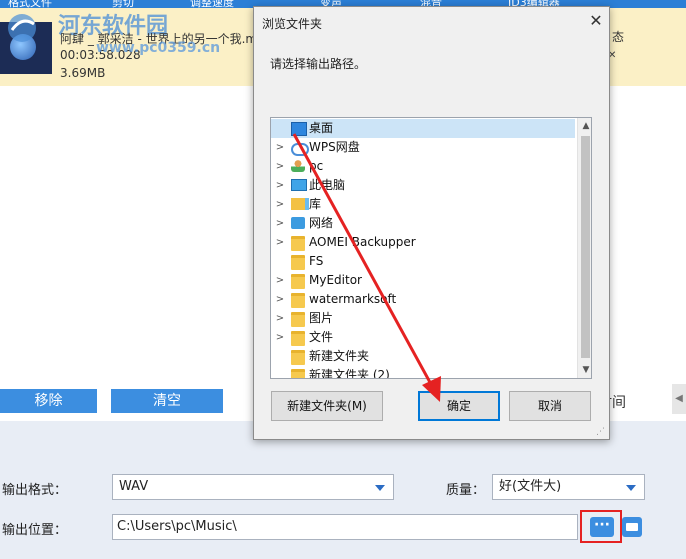  I want to click on resize-grip-icon: ⋰, so click(600, 432).